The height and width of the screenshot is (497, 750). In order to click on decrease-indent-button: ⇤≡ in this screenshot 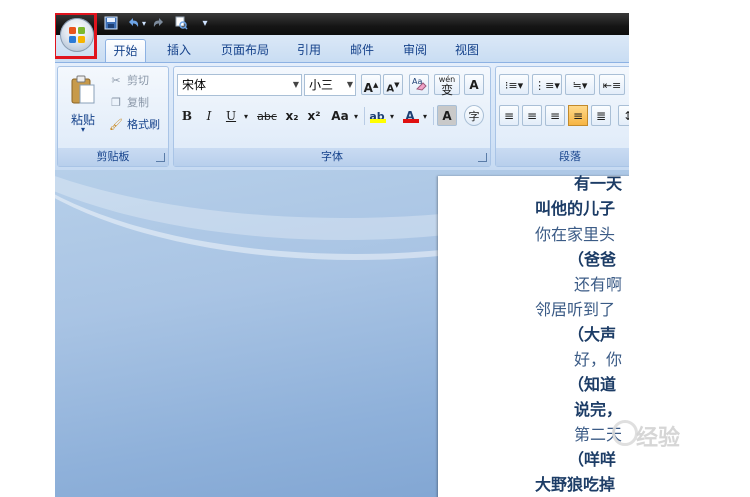, I will do `click(612, 84)`.